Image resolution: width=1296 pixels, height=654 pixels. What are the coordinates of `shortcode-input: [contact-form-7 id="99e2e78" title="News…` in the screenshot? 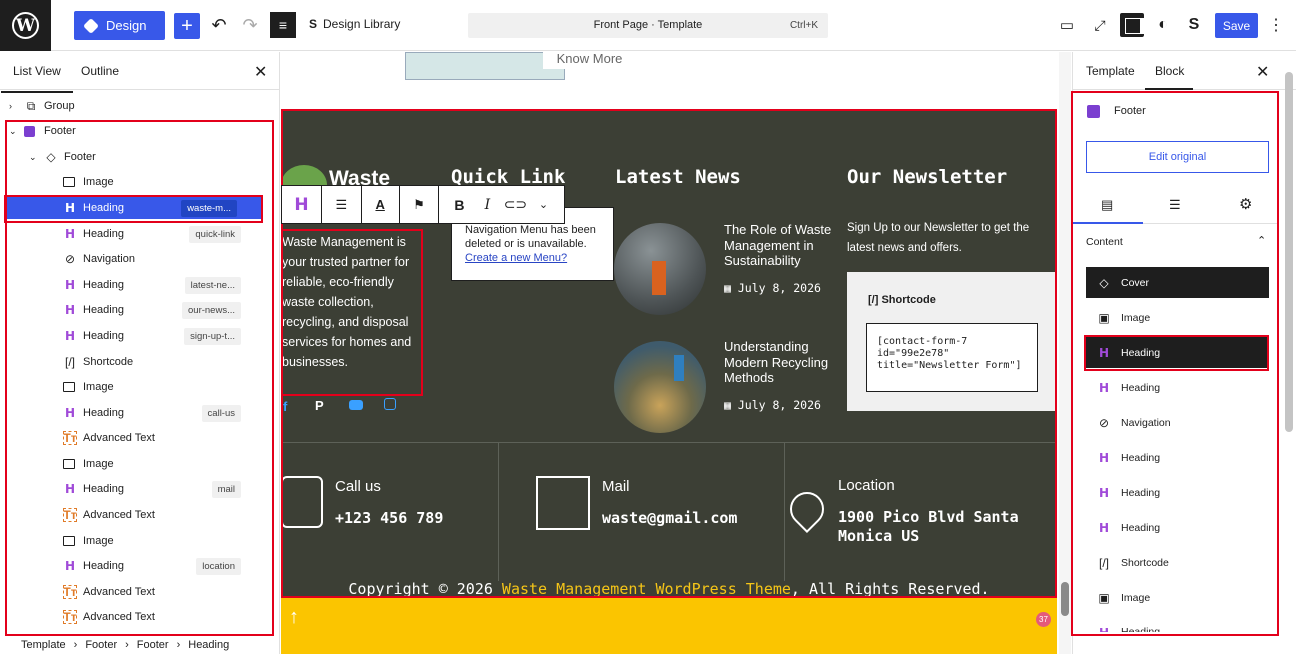 It's located at (952, 357).